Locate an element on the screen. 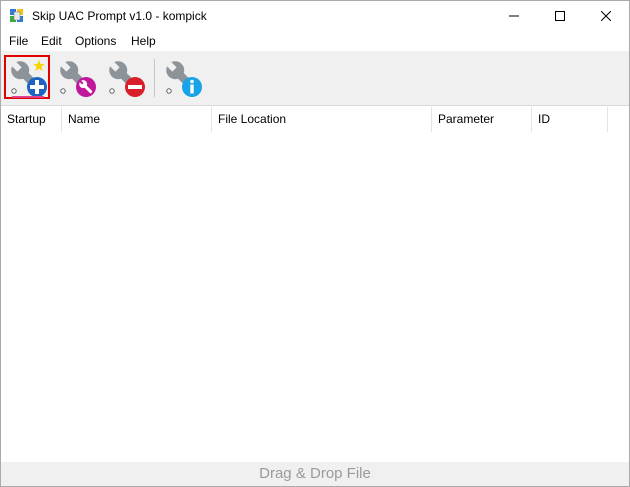 The image size is (630, 487). menu-bar: File Edit Options Help is located at coordinates (315, 41).